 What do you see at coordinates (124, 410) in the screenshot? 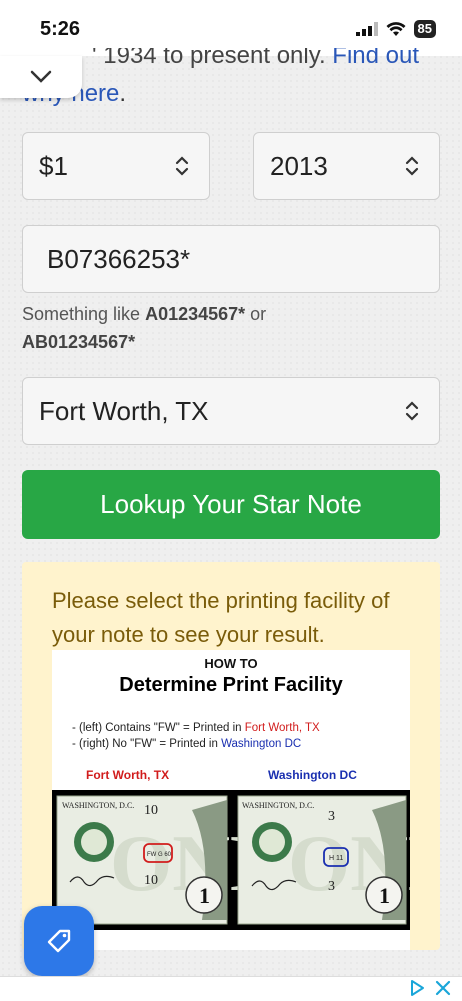
I see `facility-value: Fort Worth, TX` at bounding box center [124, 410].